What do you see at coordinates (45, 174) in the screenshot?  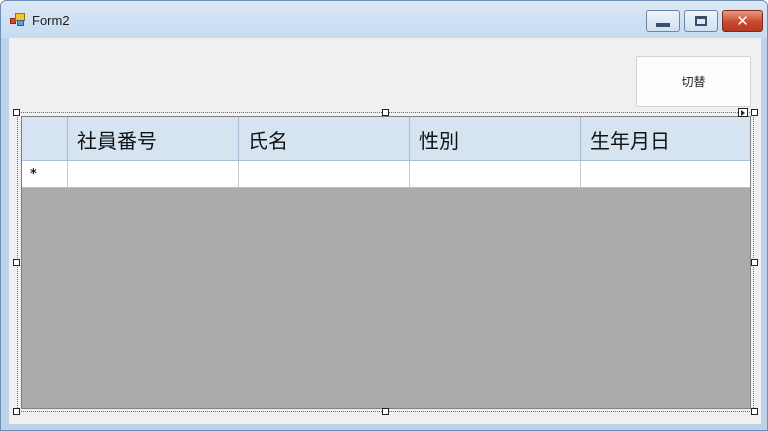 I see `new-row-marker: *` at bounding box center [45, 174].